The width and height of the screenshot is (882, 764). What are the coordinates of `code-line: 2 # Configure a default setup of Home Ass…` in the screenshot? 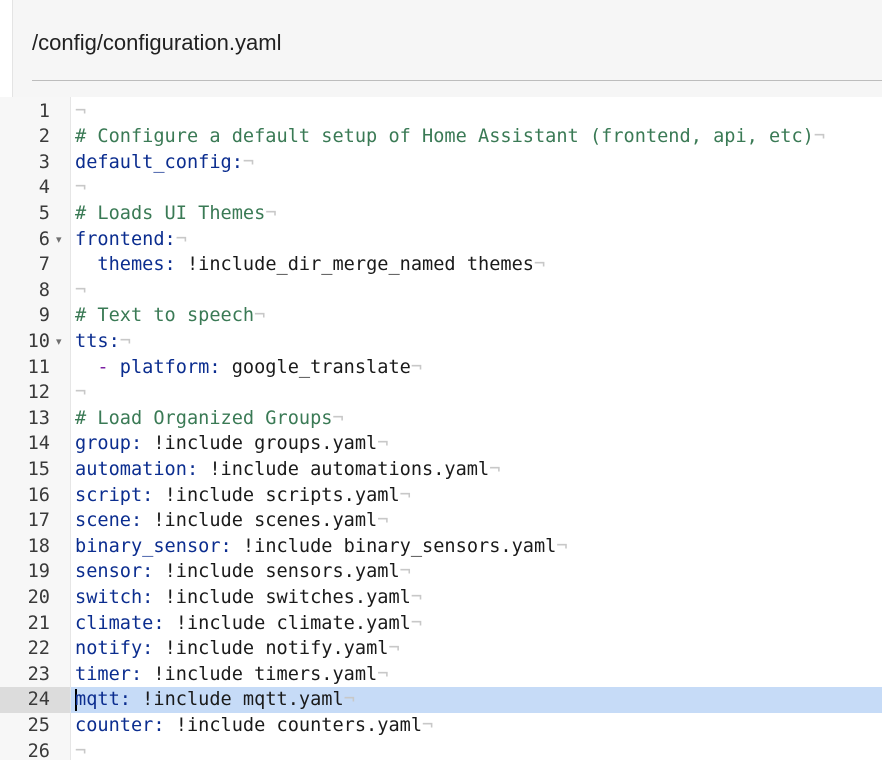 It's located at (441, 137).